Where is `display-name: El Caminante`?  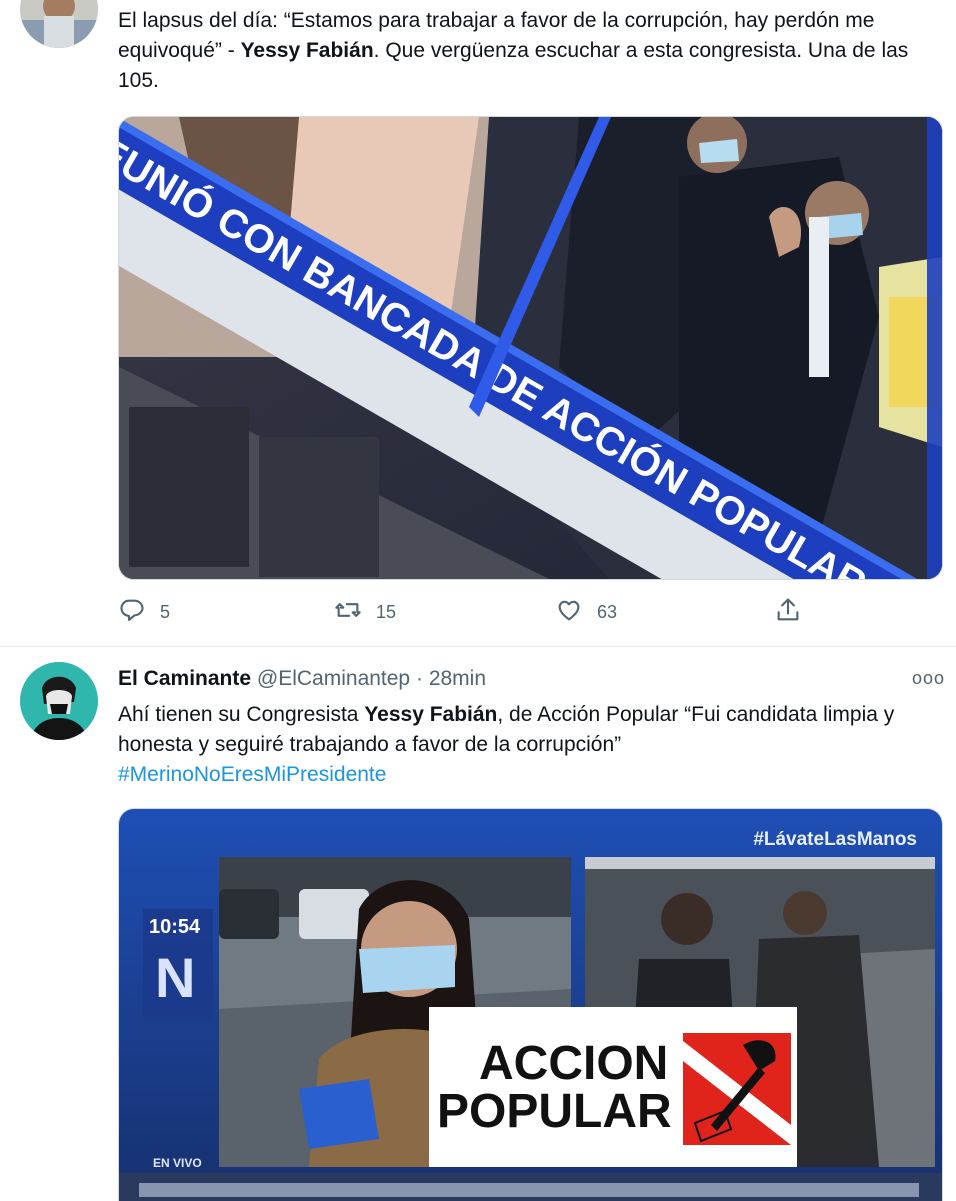 display-name: El Caminante is located at coordinates (184, 678).